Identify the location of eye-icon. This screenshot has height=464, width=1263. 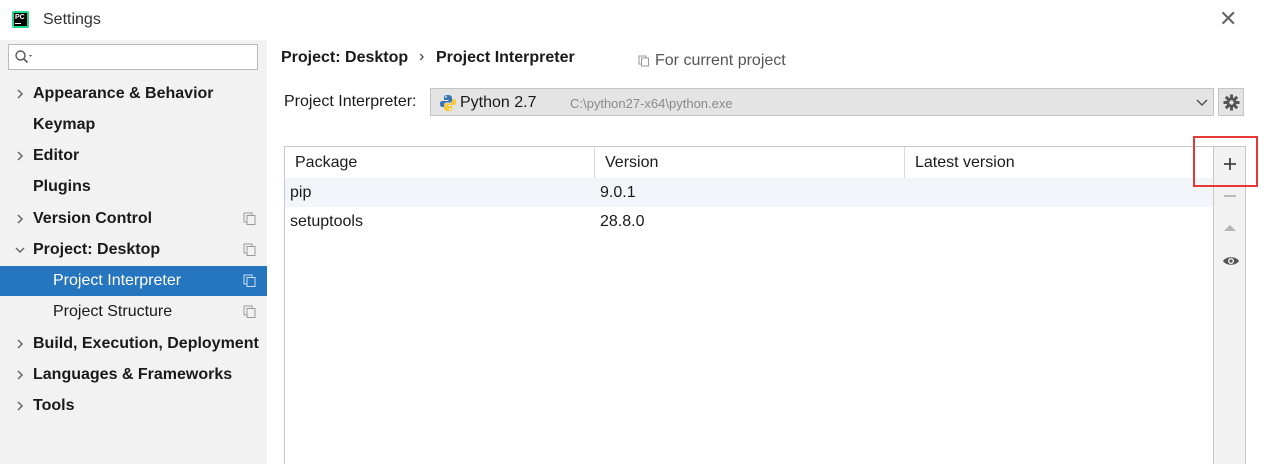
(1231, 261).